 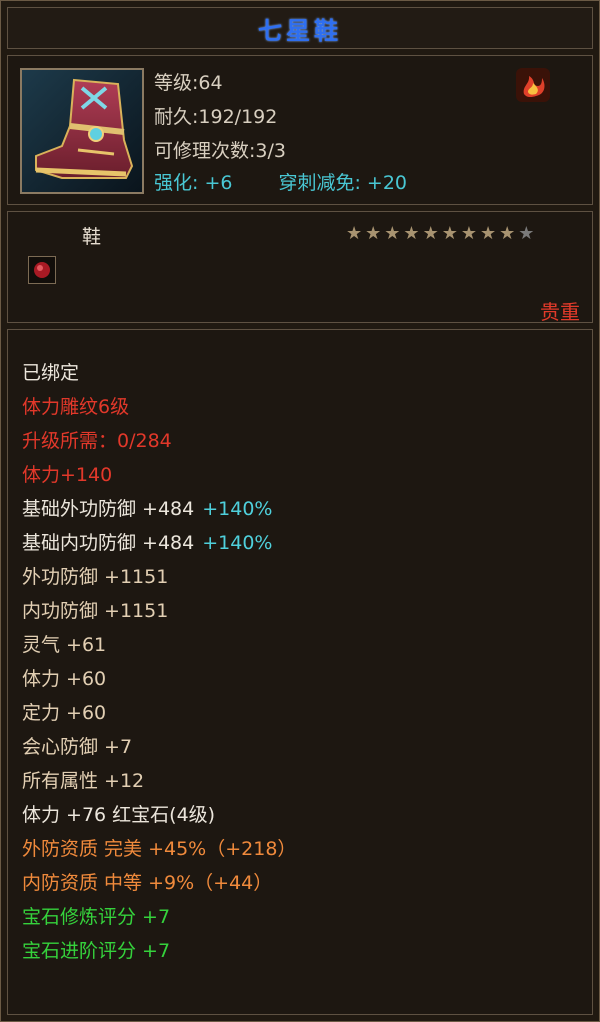 I want to click on attribute-line: 内功防御 +1151, so click(x=159, y=611).